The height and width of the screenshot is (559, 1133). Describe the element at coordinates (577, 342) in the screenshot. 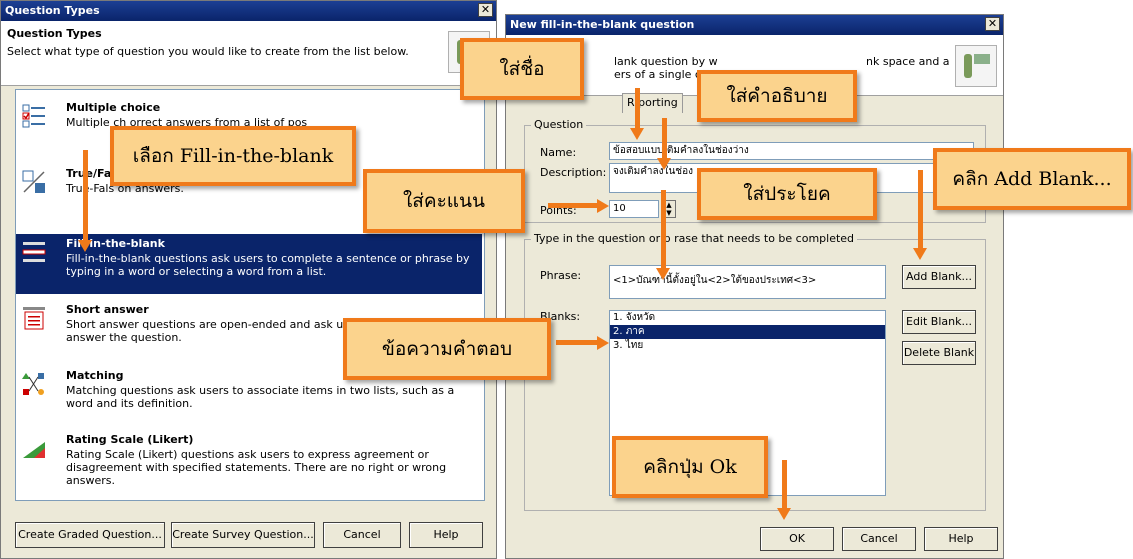

I see `arrow-answer-shaft` at that location.